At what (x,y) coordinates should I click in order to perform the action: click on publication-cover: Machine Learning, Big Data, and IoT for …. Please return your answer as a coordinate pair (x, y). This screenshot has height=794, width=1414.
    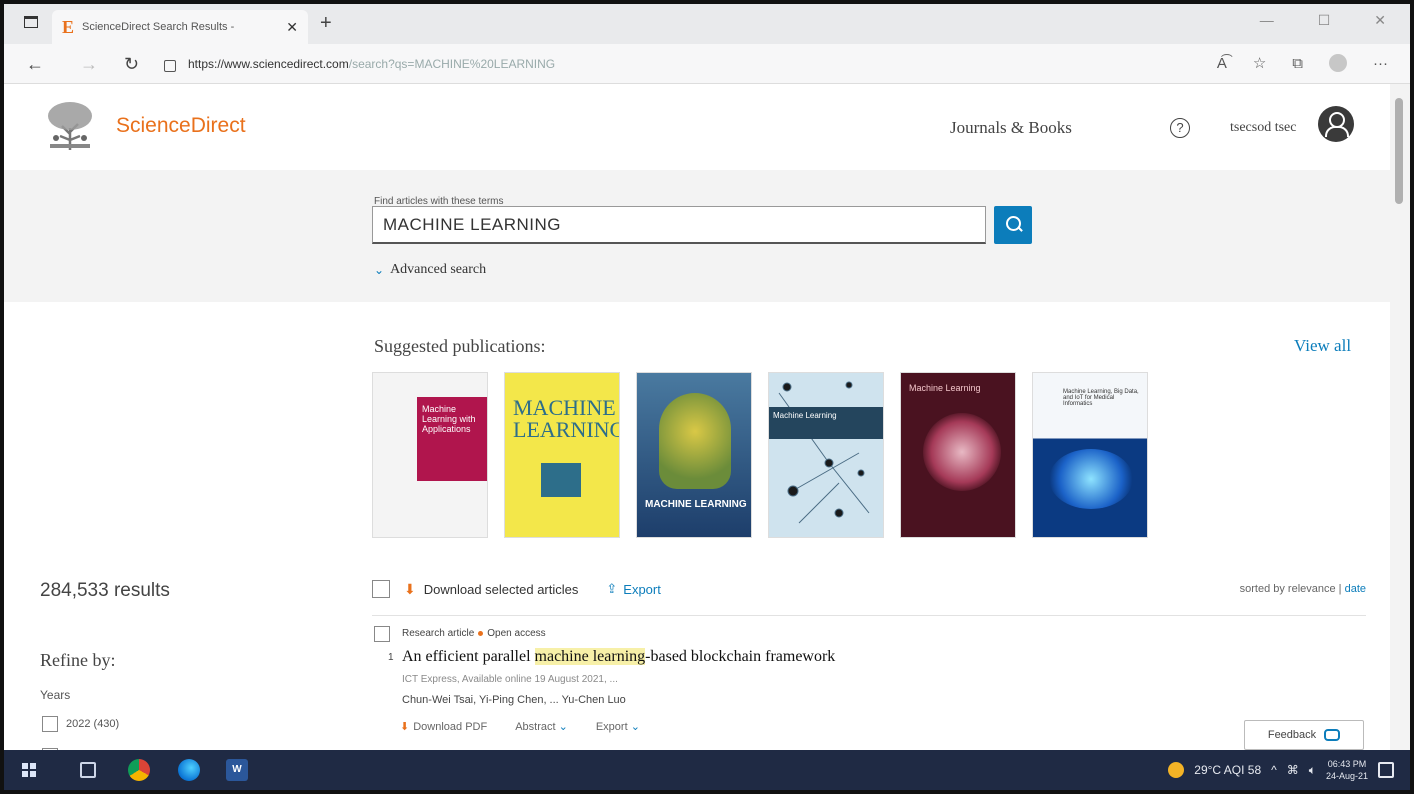
    Looking at the image, I should click on (1090, 455).